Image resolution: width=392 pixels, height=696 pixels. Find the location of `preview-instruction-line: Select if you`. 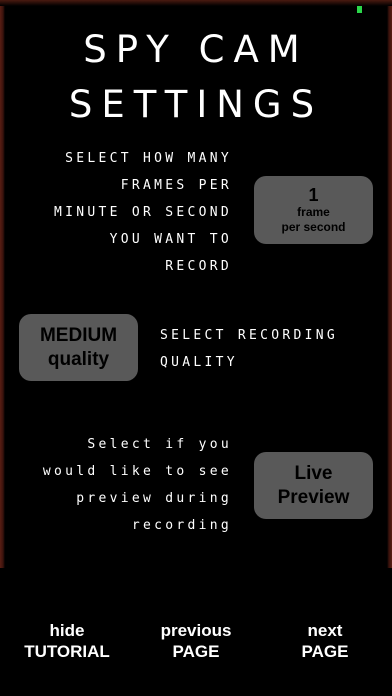

preview-instruction-line: Select if you is located at coordinates (159, 444).